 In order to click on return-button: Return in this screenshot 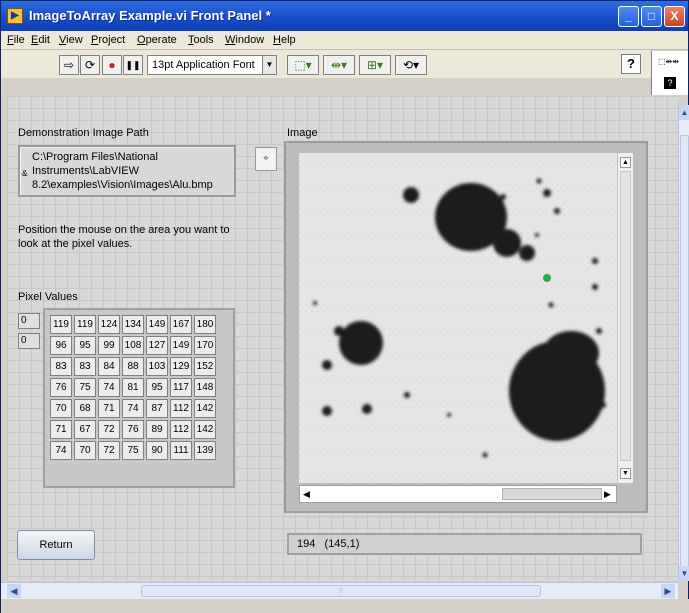, I will do `click(56, 545)`.